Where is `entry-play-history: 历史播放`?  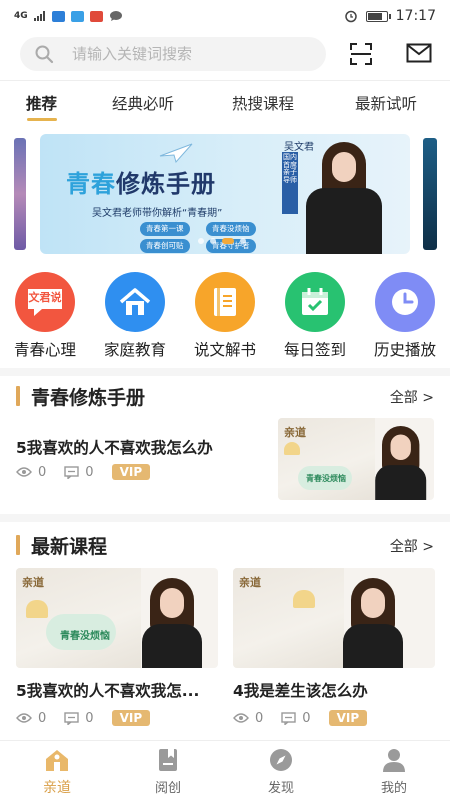
entry-play-history: 历史播放 is located at coordinates (405, 316).